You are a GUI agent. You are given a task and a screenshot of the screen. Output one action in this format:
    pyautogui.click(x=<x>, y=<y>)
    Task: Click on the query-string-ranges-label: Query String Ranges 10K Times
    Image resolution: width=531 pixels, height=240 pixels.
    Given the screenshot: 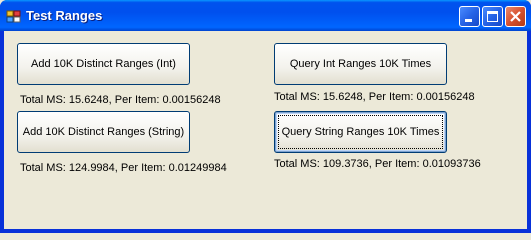 What is the action you would take?
    pyautogui.click(x=360, y=132)
    